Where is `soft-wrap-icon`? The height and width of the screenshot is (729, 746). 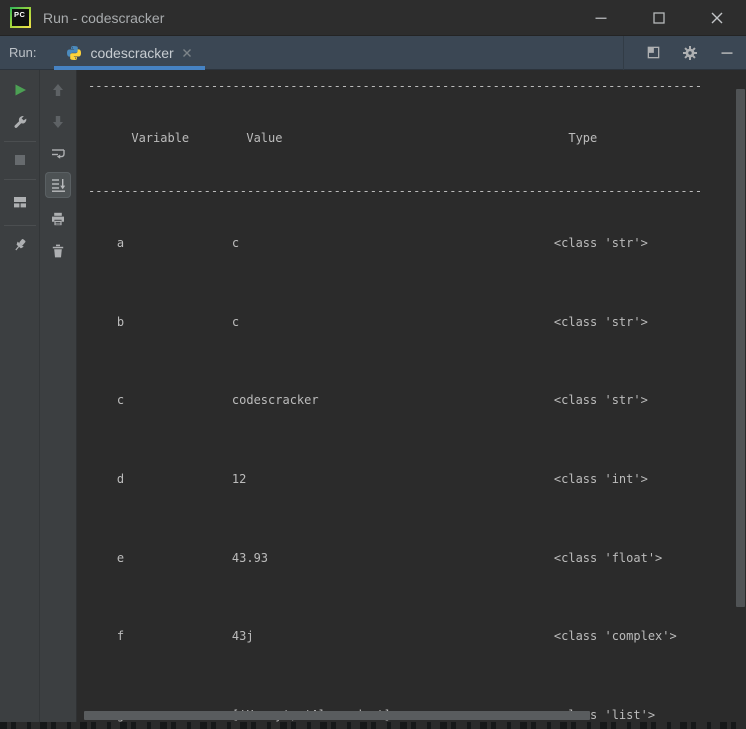
soft-wrap-icon is located at coordinates (58, 154).